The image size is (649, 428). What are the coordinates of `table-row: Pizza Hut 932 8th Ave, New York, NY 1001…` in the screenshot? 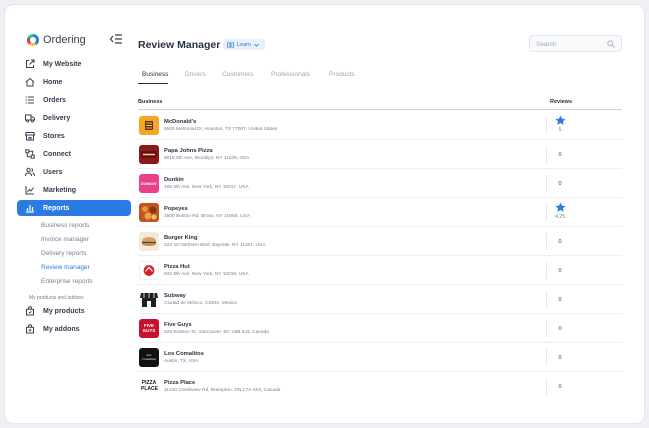 It's located at (380, 270).